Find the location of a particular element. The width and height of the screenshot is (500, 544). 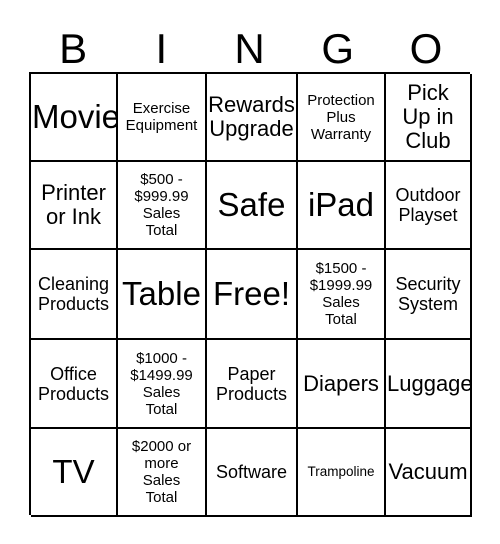

bingo-cell-g2: iPad is located at coordinates (342, 206).